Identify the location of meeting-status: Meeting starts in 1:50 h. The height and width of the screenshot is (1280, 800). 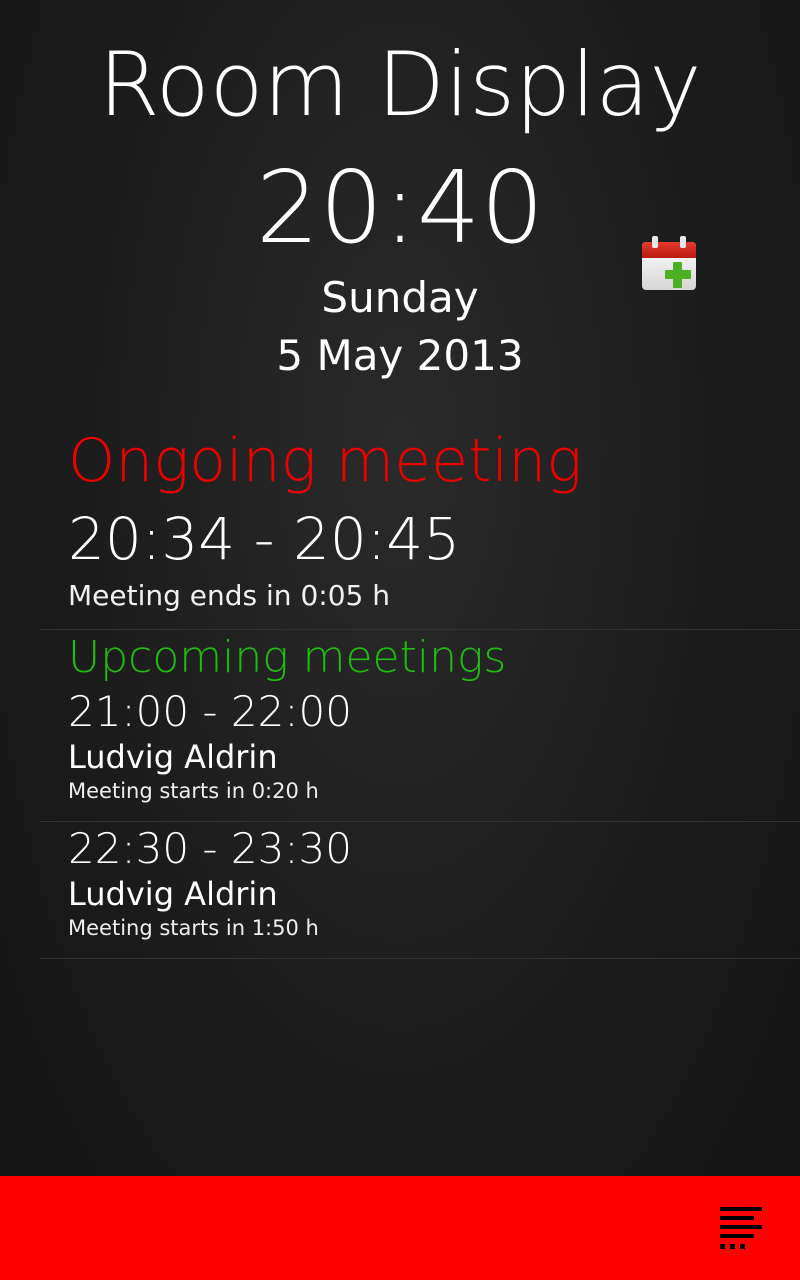
(193, 928).